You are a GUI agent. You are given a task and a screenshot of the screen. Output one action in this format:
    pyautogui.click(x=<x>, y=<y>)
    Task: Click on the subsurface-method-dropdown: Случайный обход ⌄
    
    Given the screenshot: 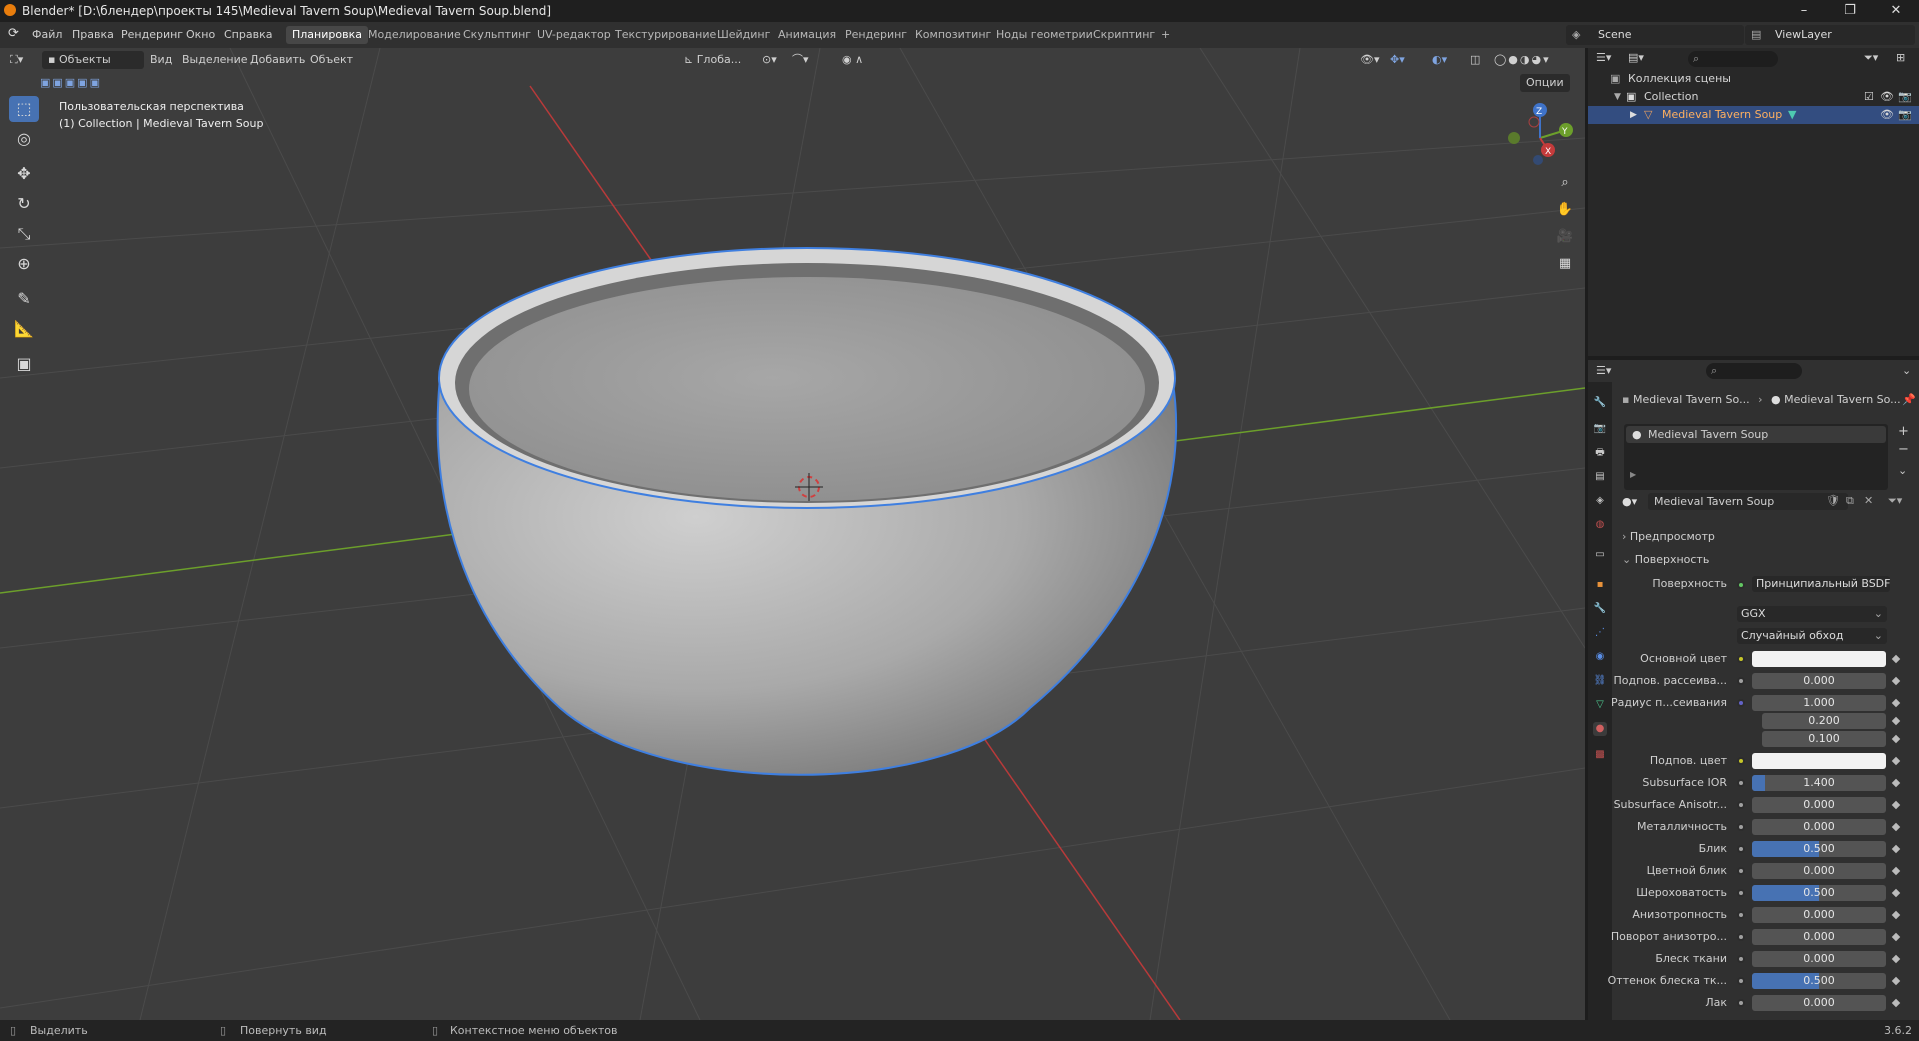 What is the action you would take?
    pyautogui.click(x=1812, y=636)
    